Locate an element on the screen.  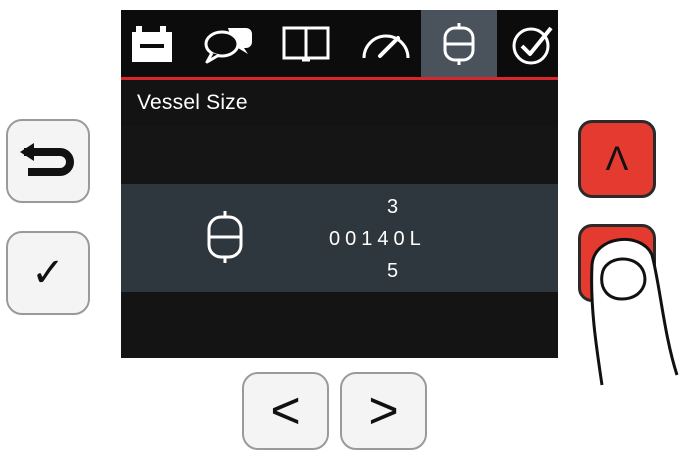
vessel-size-value: 00140L is located at coordinates (377, 239).